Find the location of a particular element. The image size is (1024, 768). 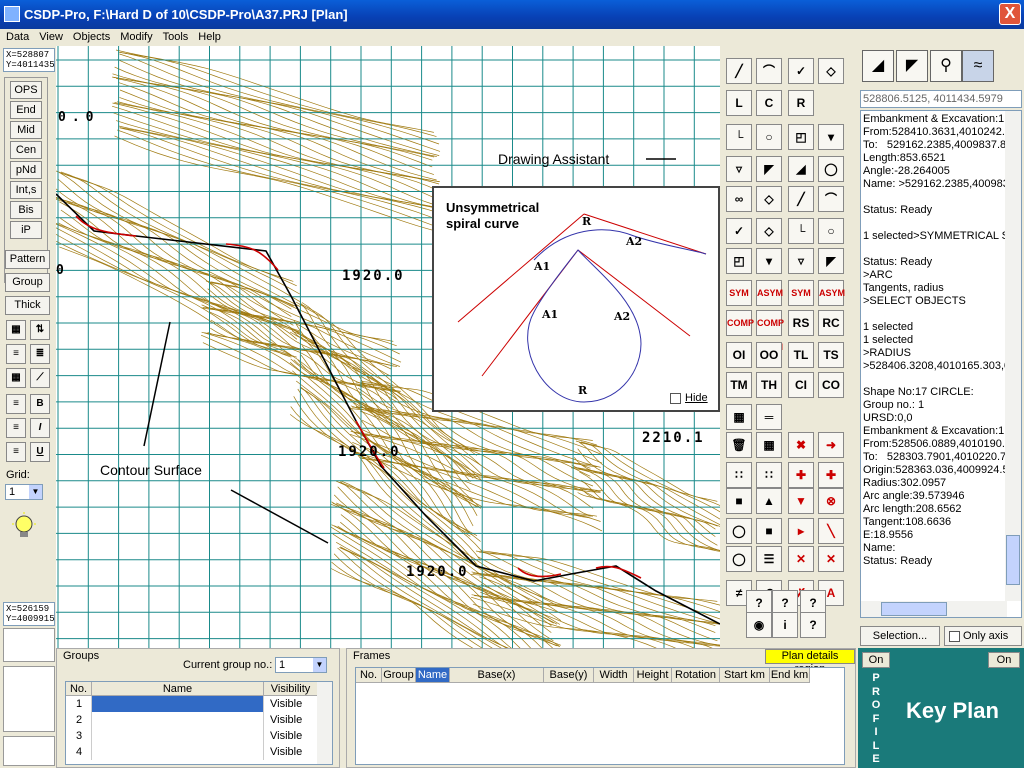

draw-tool-icon: ✓ is located at coordinates (801, 71).